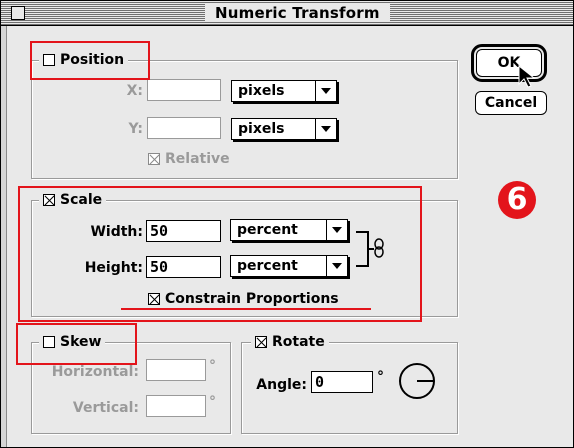  Describe the element at coordinates (183, 231) in the screenshot. I see `width-field: 50` at that location.